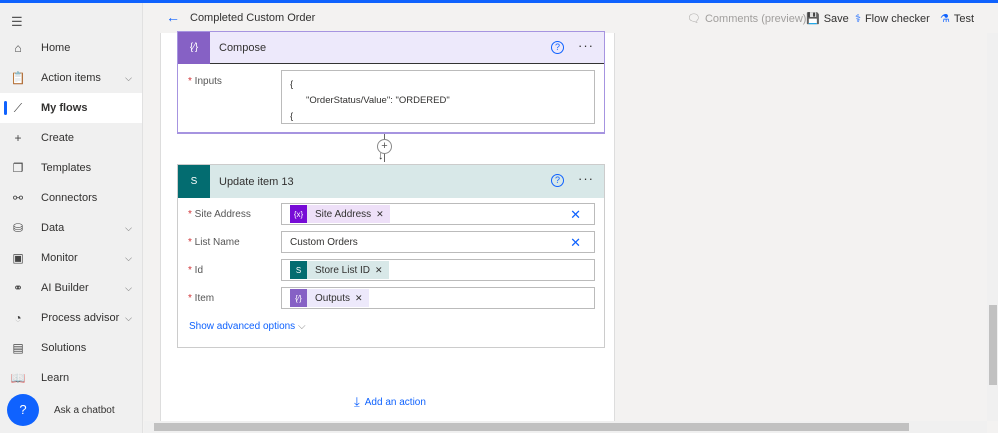  What do you see at coordinates (755, 18) in the screenshot?
I see `comments-label: Comments (preview)` at bounding box center [755, 18].